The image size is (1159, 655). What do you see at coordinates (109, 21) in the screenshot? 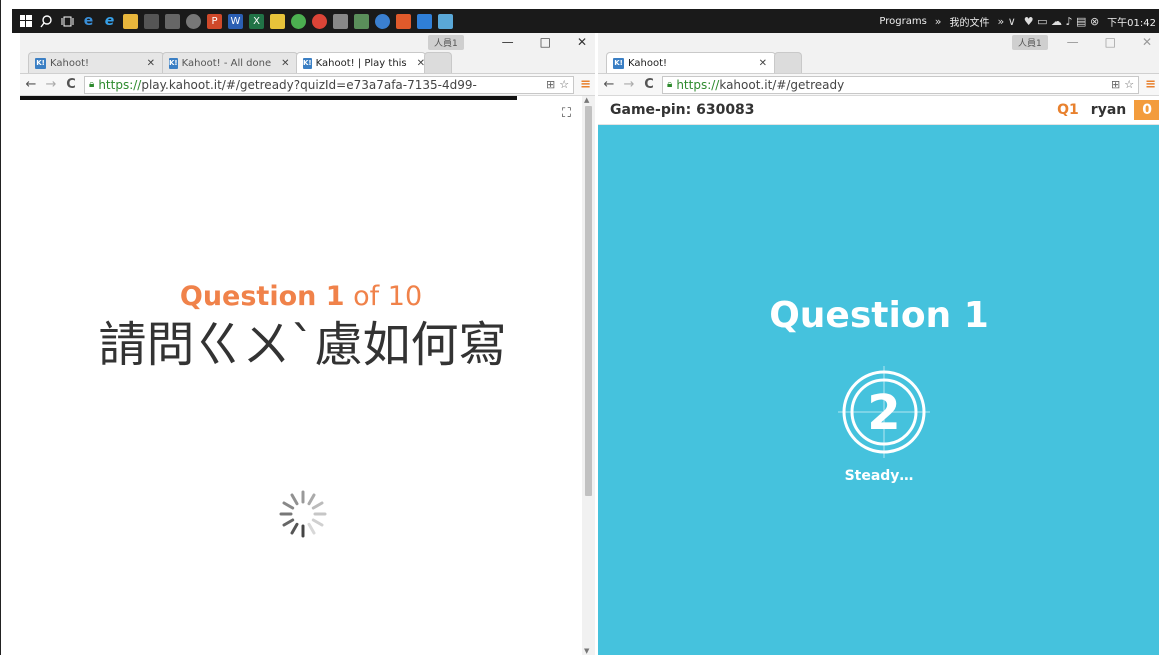
I see `ie-icon: e` at bounding box center [109, 21].